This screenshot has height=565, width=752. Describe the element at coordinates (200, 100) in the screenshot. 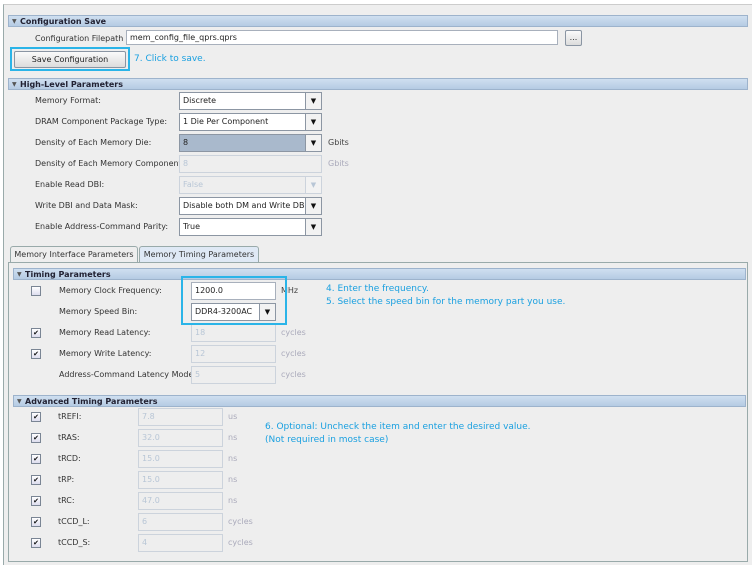

I see `dropdown-value: Discrete` at that location.